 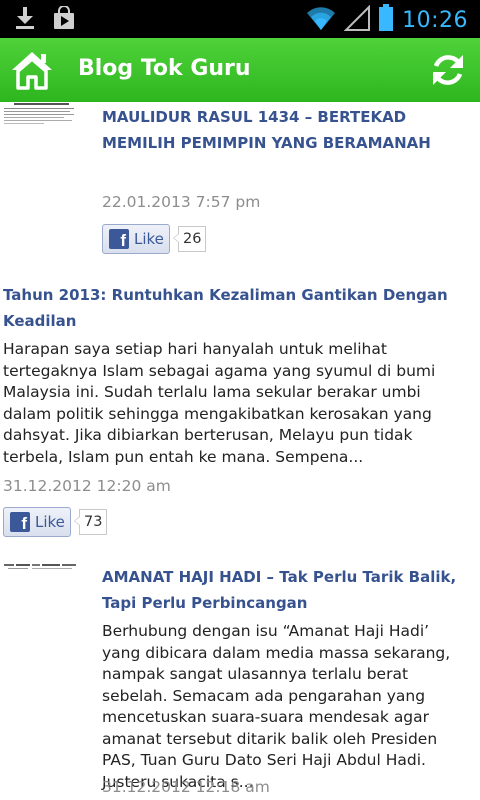 I want to click on shopping-bag-icon, so click(x=64, y=19).